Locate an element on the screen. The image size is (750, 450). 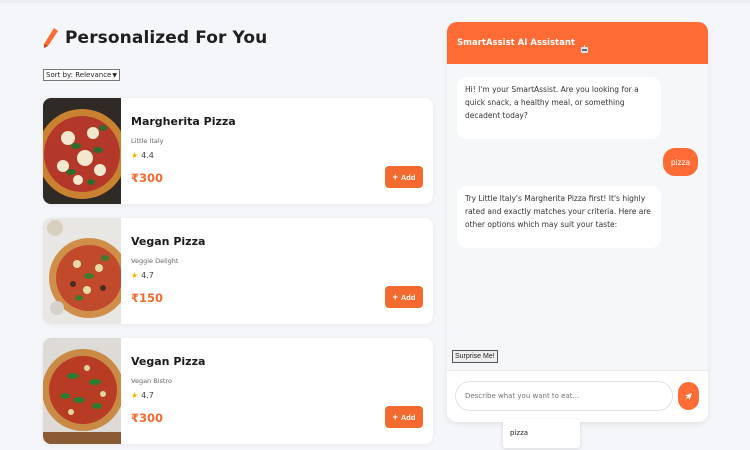
restaurant-name: Little Italy is located at coordinates (147, 141).